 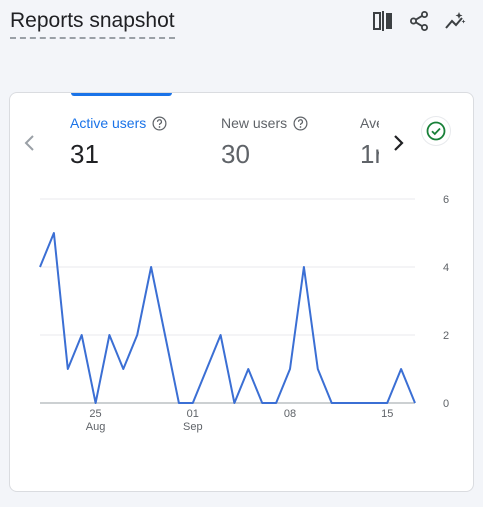 What do you see at coordinates (446, 336) in the screenshot?
I see `y-tick-label: 2` at bounding box center [446, 336].